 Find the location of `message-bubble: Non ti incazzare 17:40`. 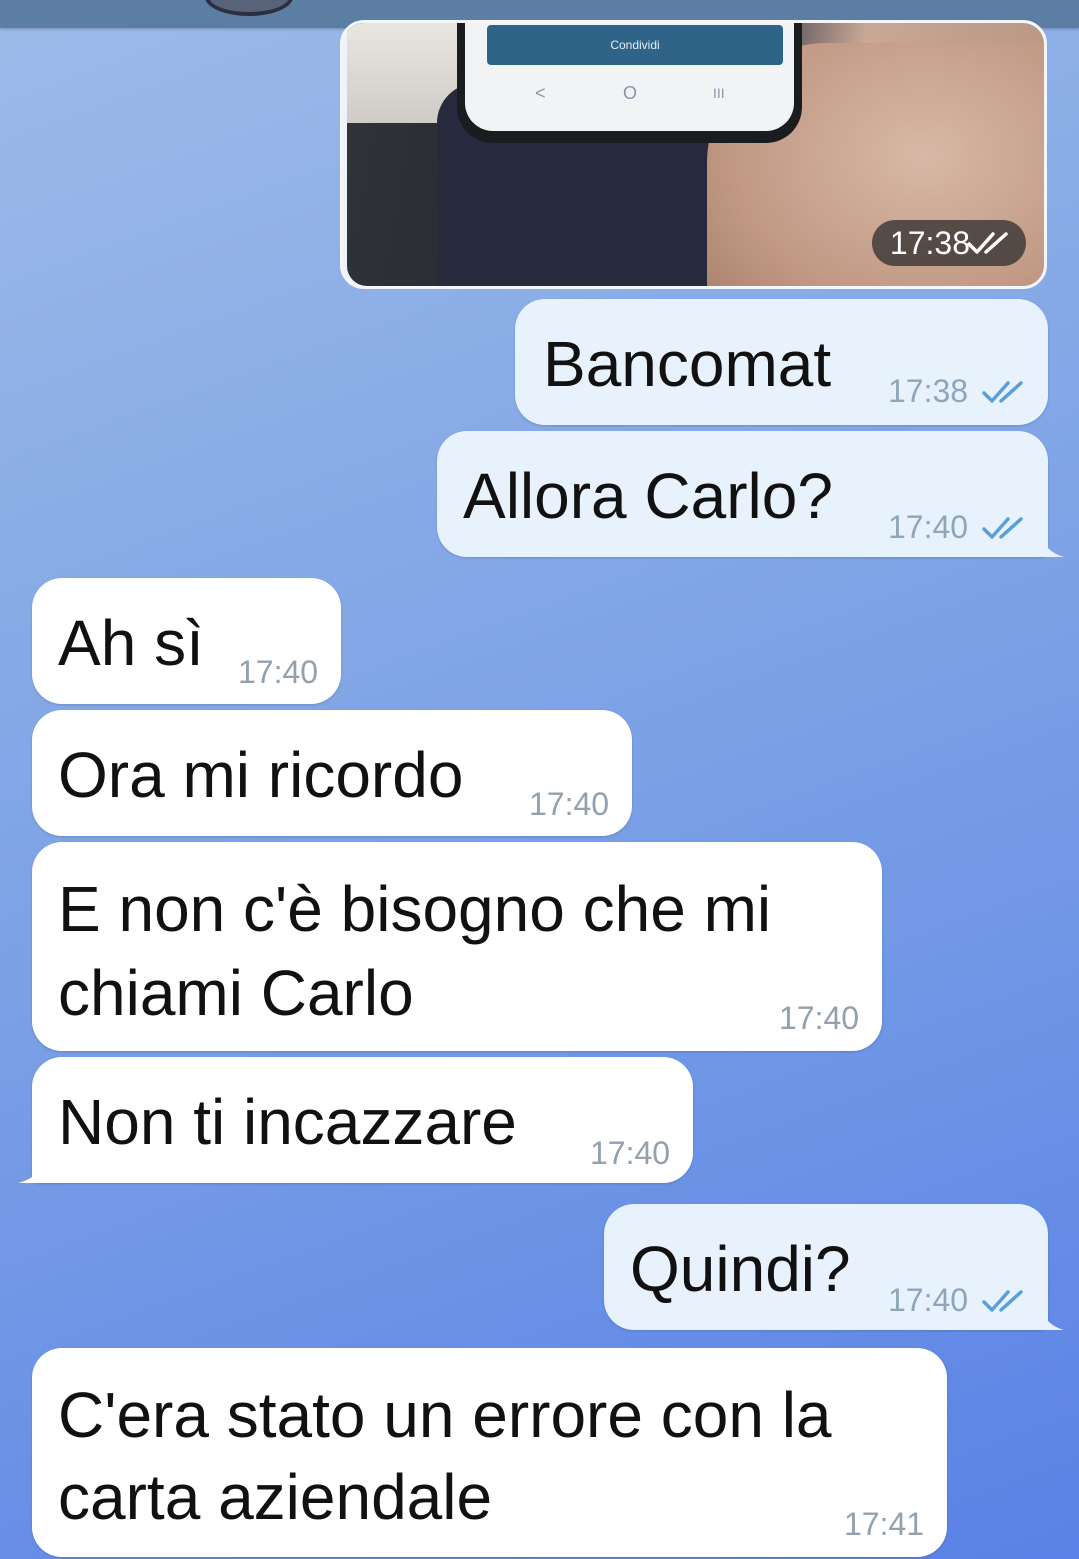

message-bubble: Non ti incazzare 17:40 is located at coordinates (362, 1120).